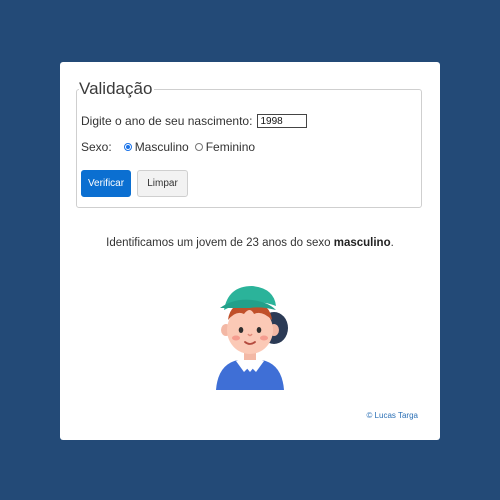 The image size is (500, 500). Describe the element at coordinates (362, 243) in the screenshot. I see `result-sex: masculino` at that location.